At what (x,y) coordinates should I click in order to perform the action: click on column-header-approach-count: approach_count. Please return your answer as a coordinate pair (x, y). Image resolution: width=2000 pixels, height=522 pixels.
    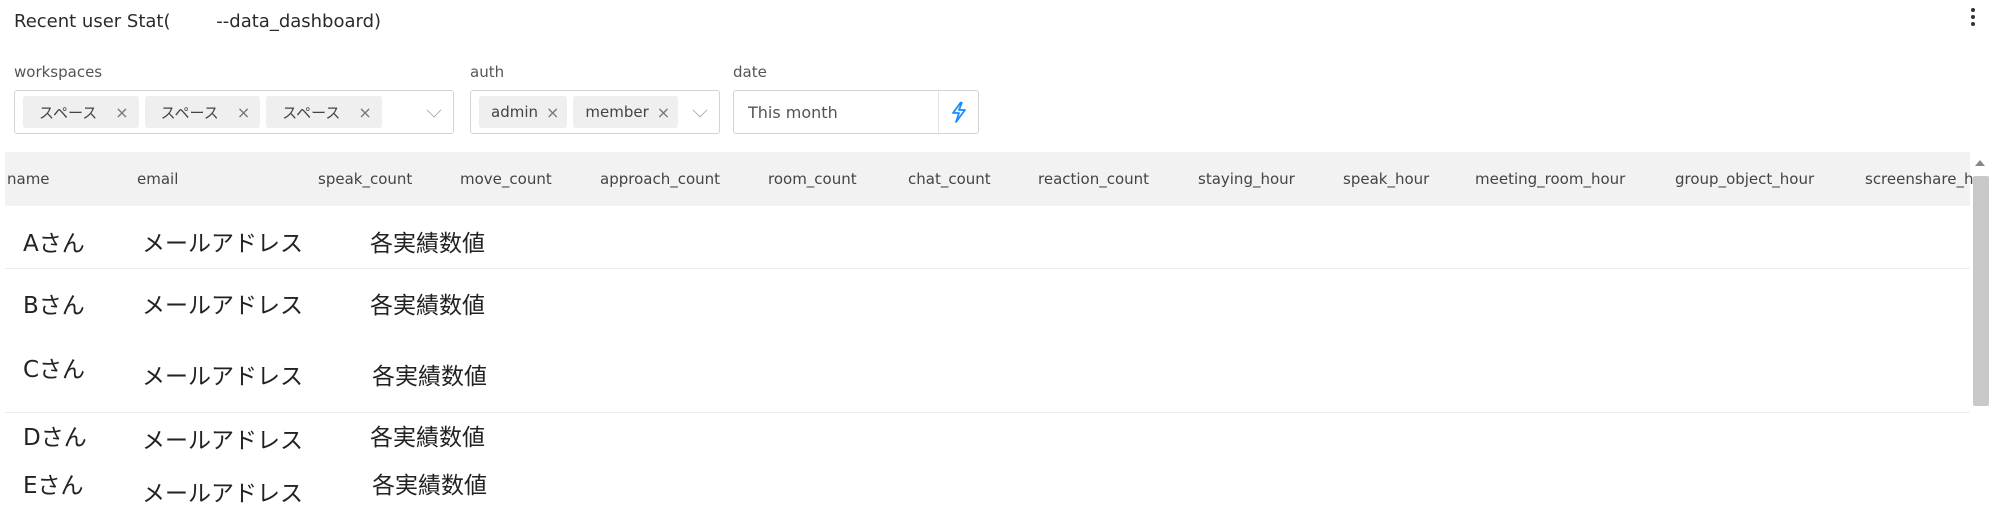
    Looking at the image, I should click on (660, 179).